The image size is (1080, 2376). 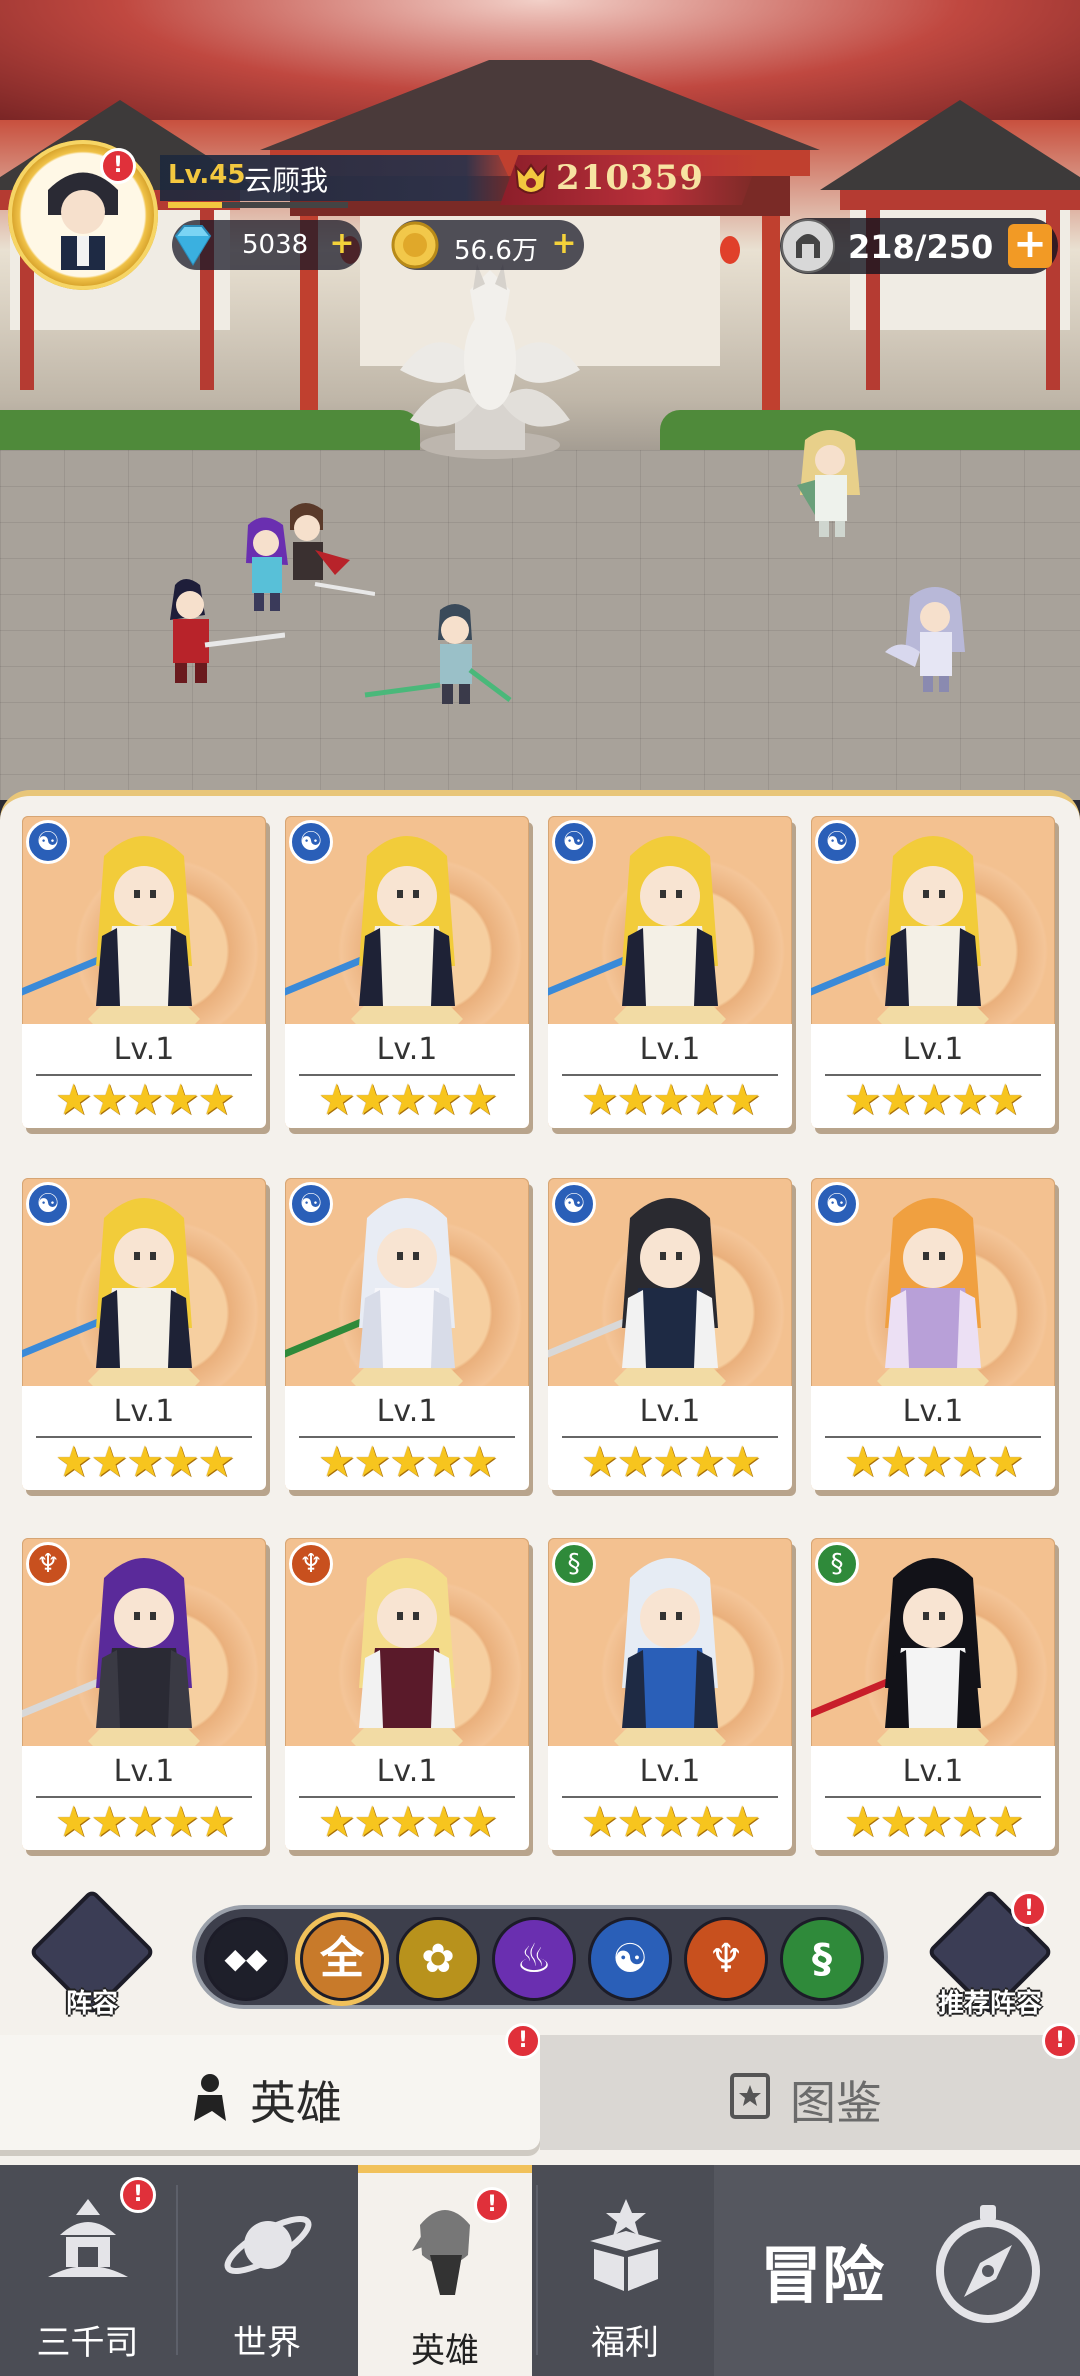 I want to click on gold-value: 56.6万, so click(x=496, y=251).